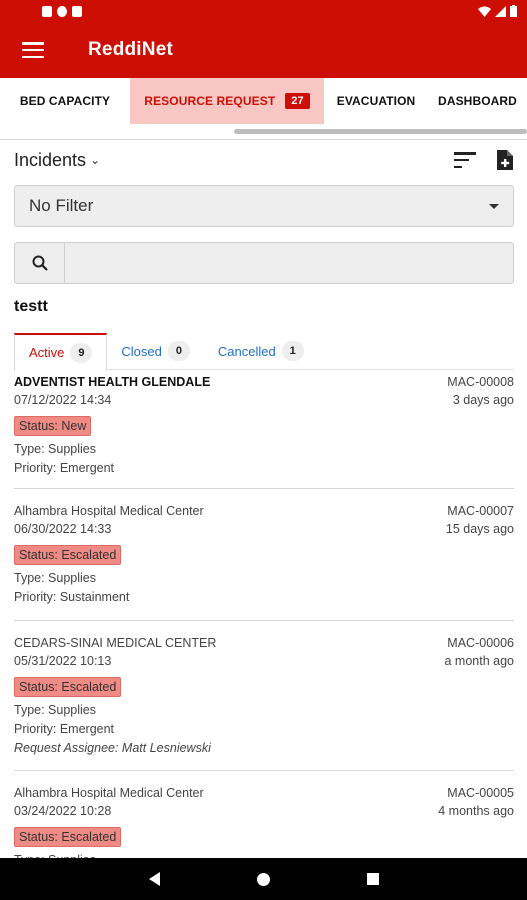 The height and width of the screenshot is (900, 527). I want to click on app-bar: ReddiNet, so click(263, 50).